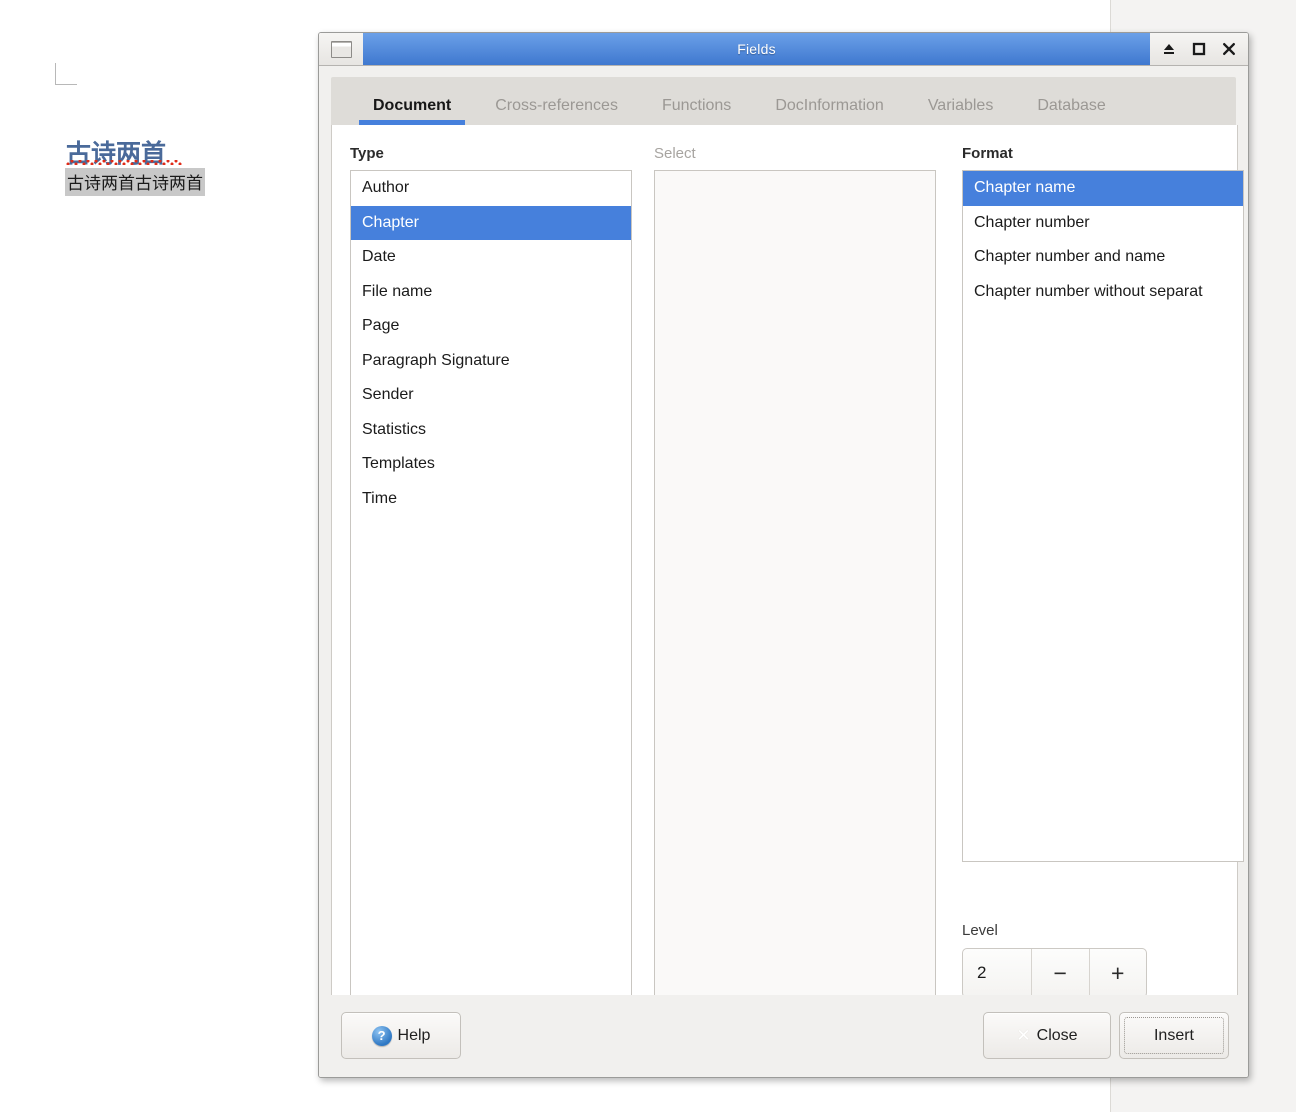 This screenshot has width=1296, height=1112. I want to click on tab-label: Functions, so click(696, 105).